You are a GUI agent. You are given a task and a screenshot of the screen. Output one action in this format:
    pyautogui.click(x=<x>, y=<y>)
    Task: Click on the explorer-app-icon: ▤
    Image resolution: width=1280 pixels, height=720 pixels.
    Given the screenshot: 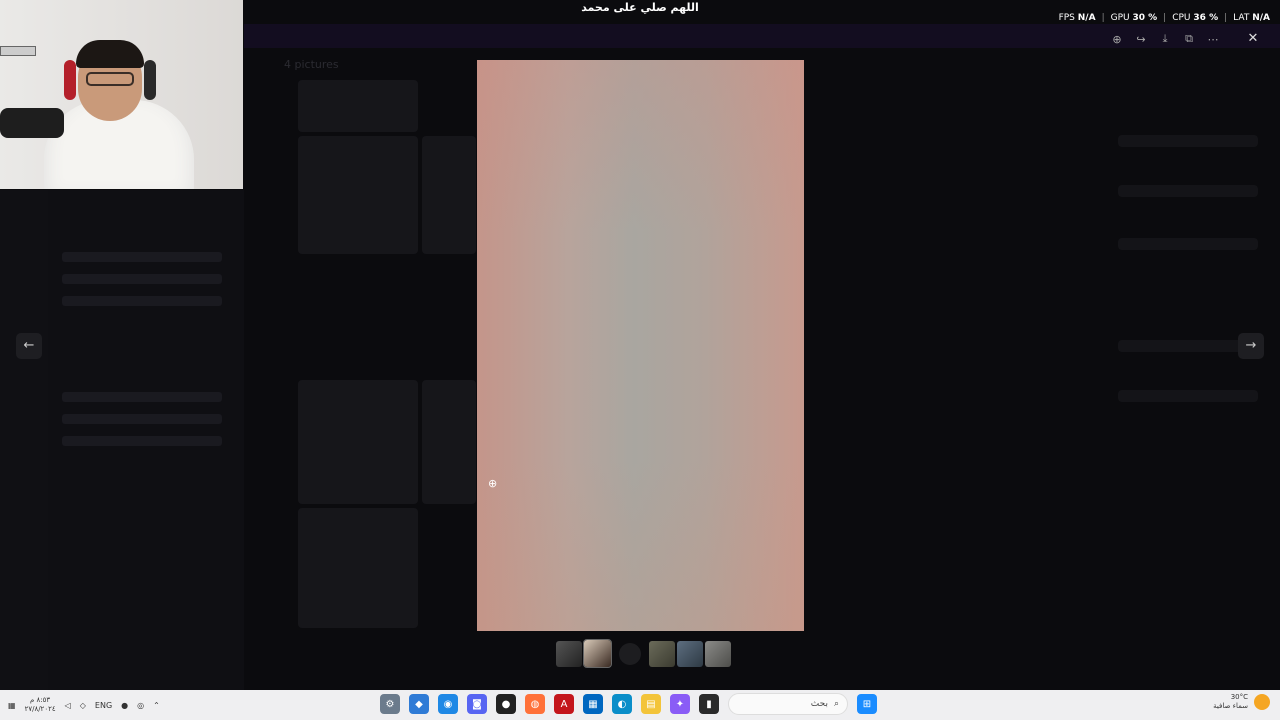 What is the action you would take?
    pyautogui.click(x=651, y=704)
    